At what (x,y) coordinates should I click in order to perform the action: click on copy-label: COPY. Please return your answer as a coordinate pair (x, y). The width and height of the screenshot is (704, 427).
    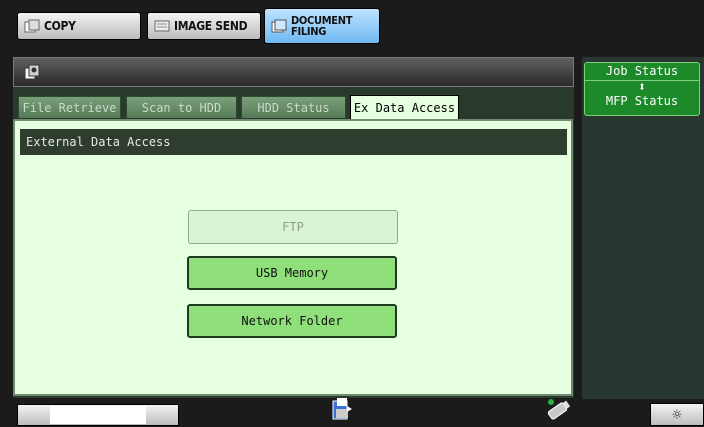
    Looking at the image, I should click on (60, 26).